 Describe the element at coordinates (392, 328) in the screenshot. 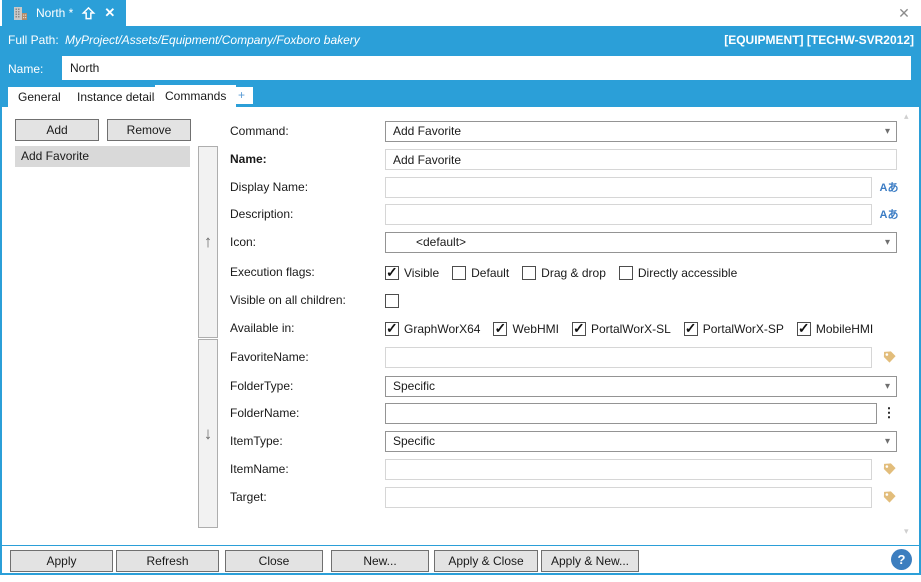

I see `checkbox-graphworx64` at that location.